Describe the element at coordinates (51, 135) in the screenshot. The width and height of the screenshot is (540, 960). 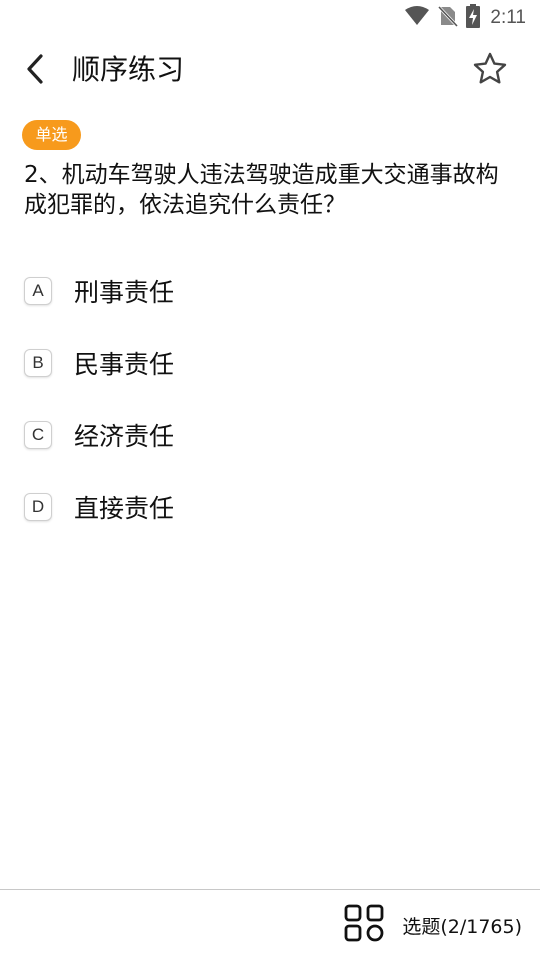
I see `question-type-badge: 单选` at that location.